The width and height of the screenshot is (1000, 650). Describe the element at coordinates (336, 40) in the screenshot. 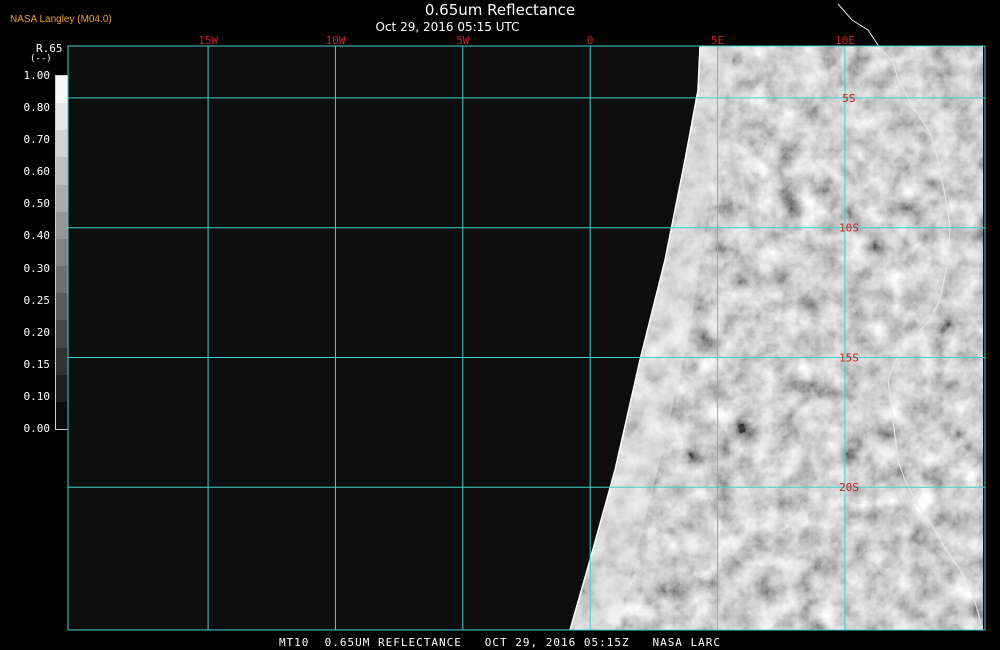

I see `longitude-label: 10W` at that location.